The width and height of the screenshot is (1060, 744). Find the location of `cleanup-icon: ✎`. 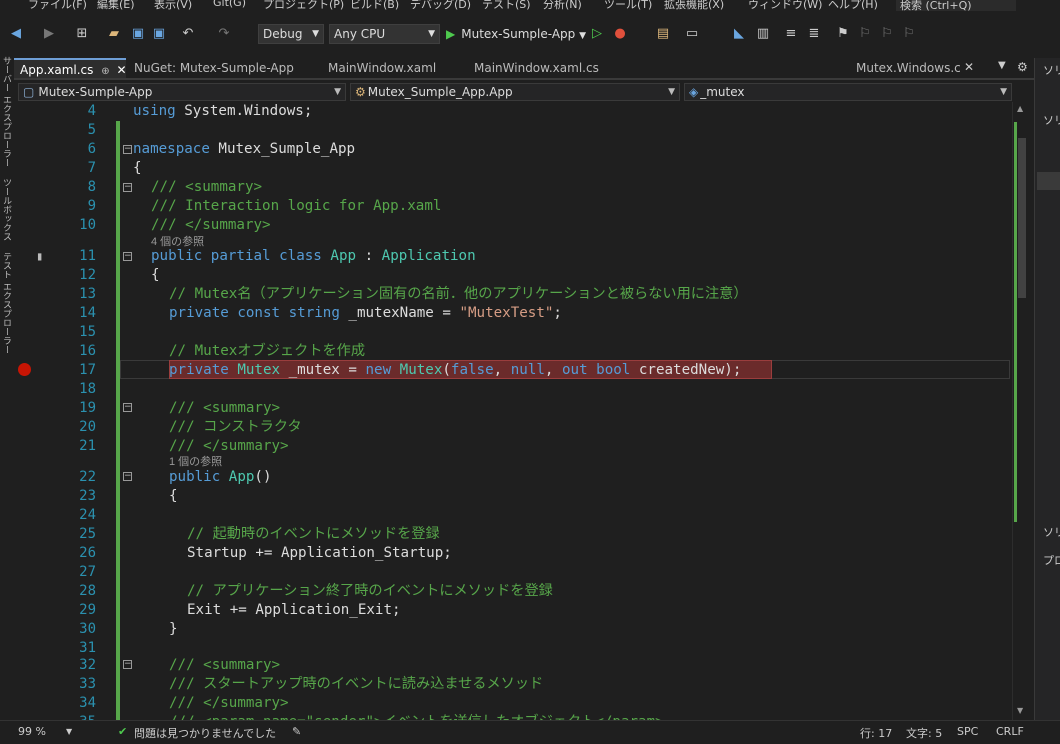

cleanup-icon: ✎ is located at coordinates (296, 731).